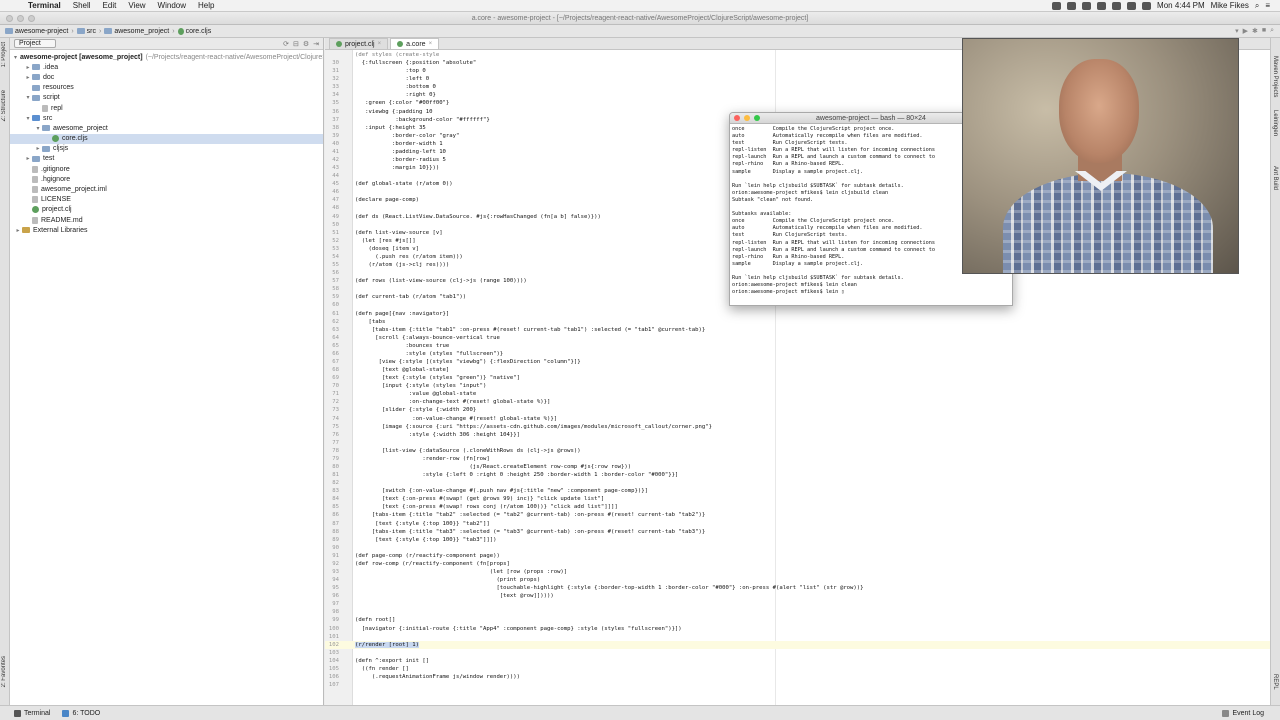 Image resolution: width=1280 pixels, height=720 pixels. What do you see at coordinates (166, 179) in the screenshot?
I see `tree-node: .hgignore` at bounding box center [166, 179].